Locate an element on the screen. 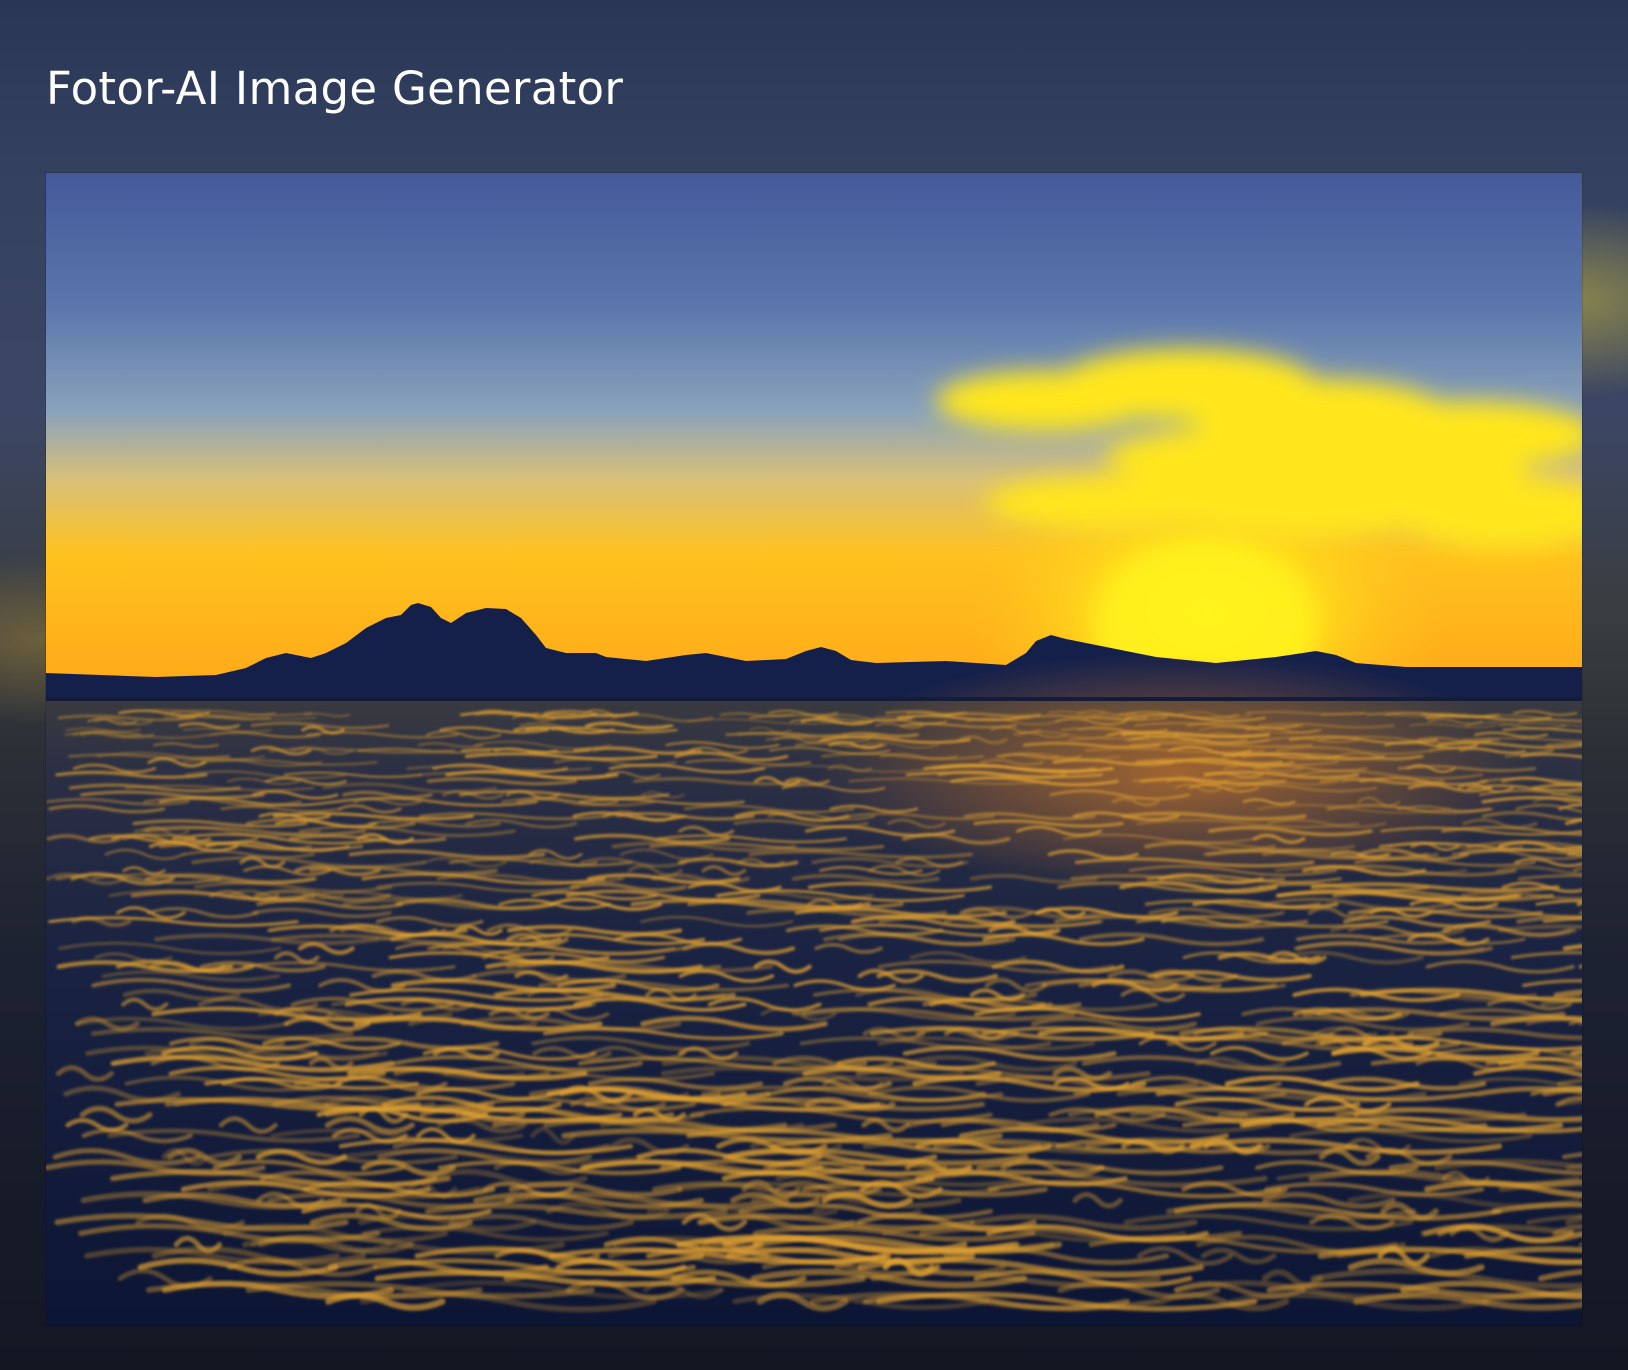  page-title: Fotor-AI Image Generator is located at coordinates (335, 88).